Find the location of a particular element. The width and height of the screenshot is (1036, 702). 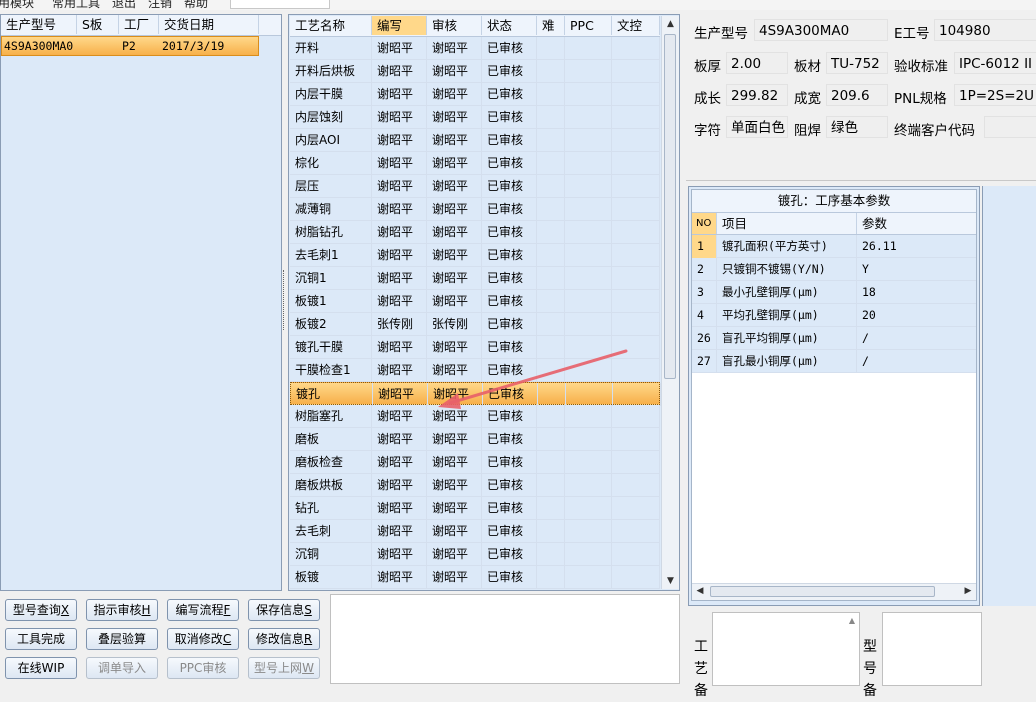

process-row: 镀孔干膜 谢昭平 谢昭平 已审核 is located at coordinates (475, 347).